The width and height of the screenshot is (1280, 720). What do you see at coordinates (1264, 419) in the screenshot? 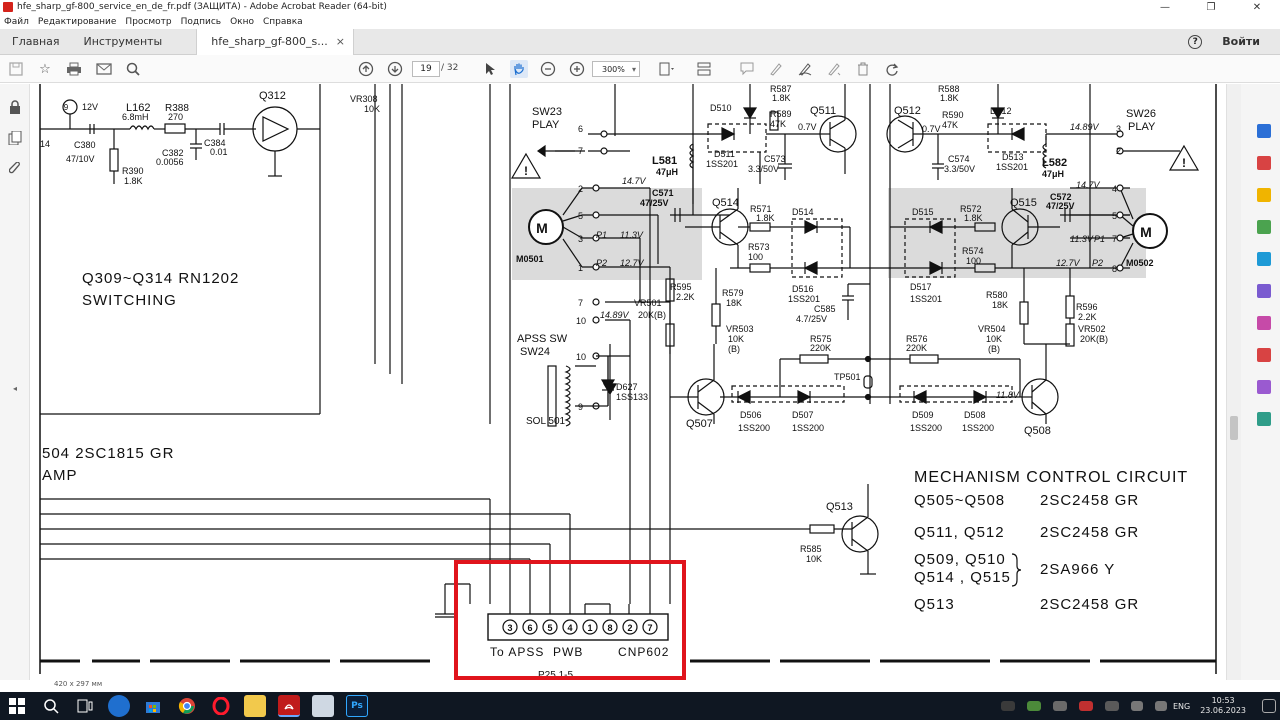
I see `more-tools-icon` at bounding box center [1264, 419].